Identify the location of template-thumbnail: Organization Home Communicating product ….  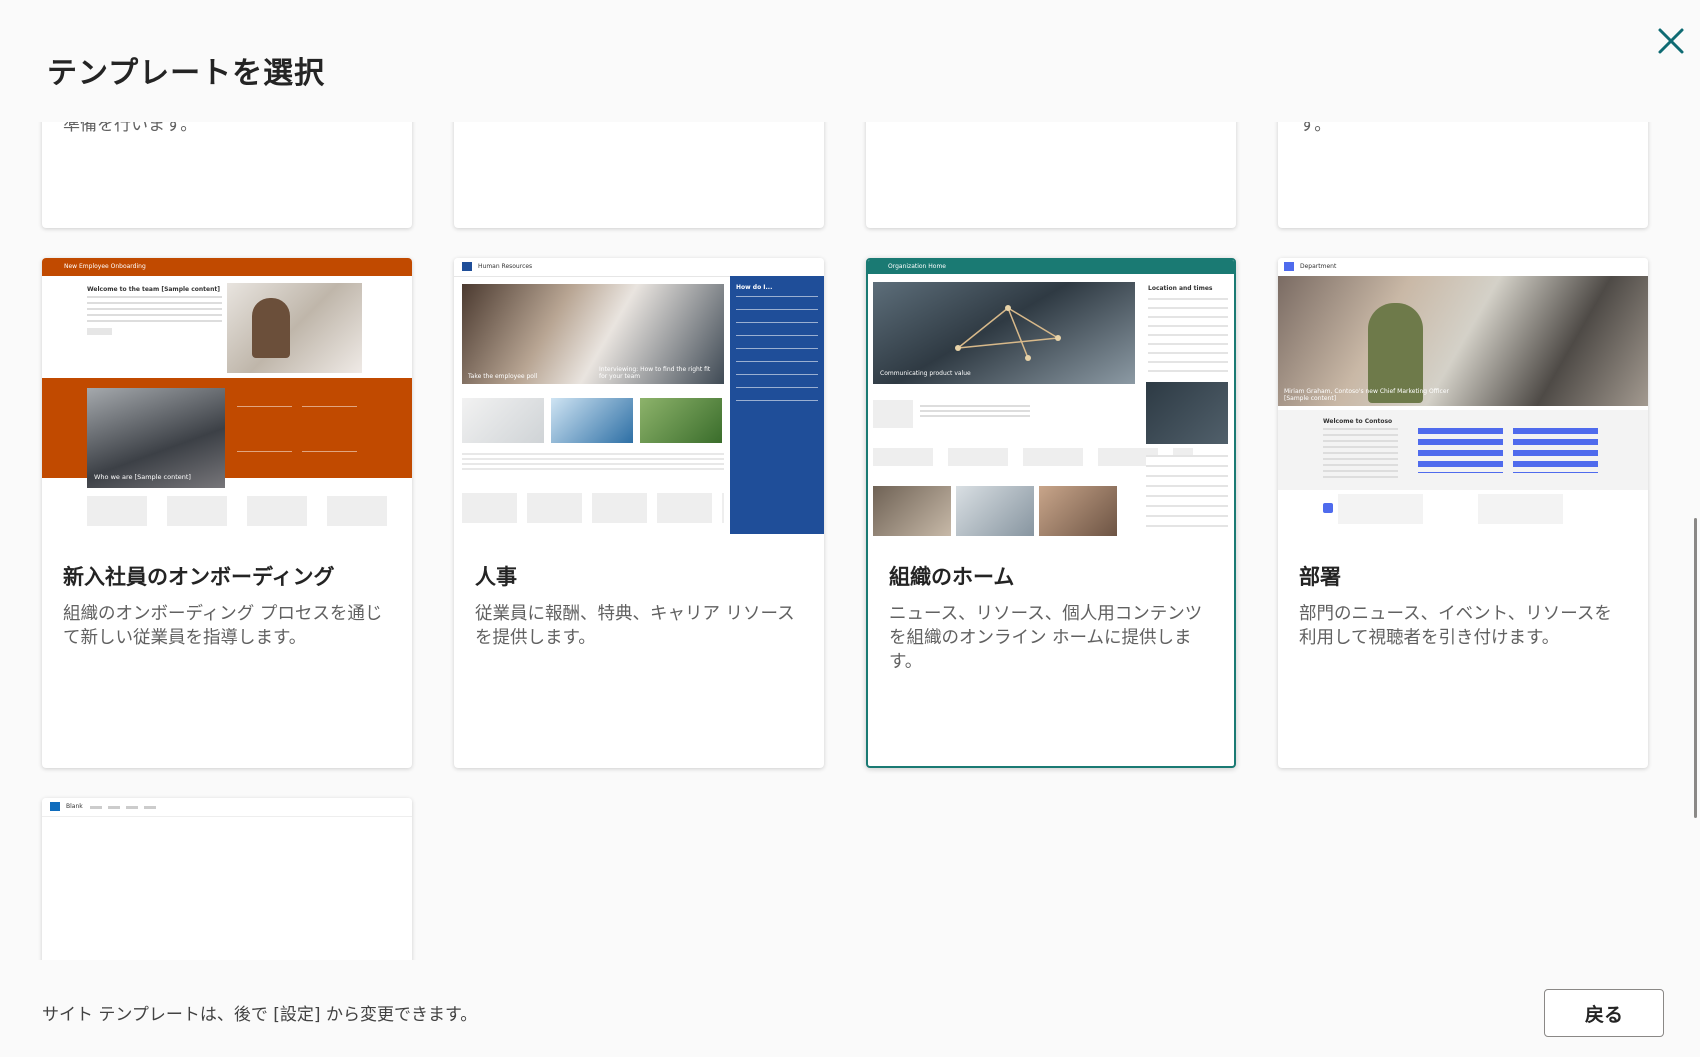
(1051, 398).